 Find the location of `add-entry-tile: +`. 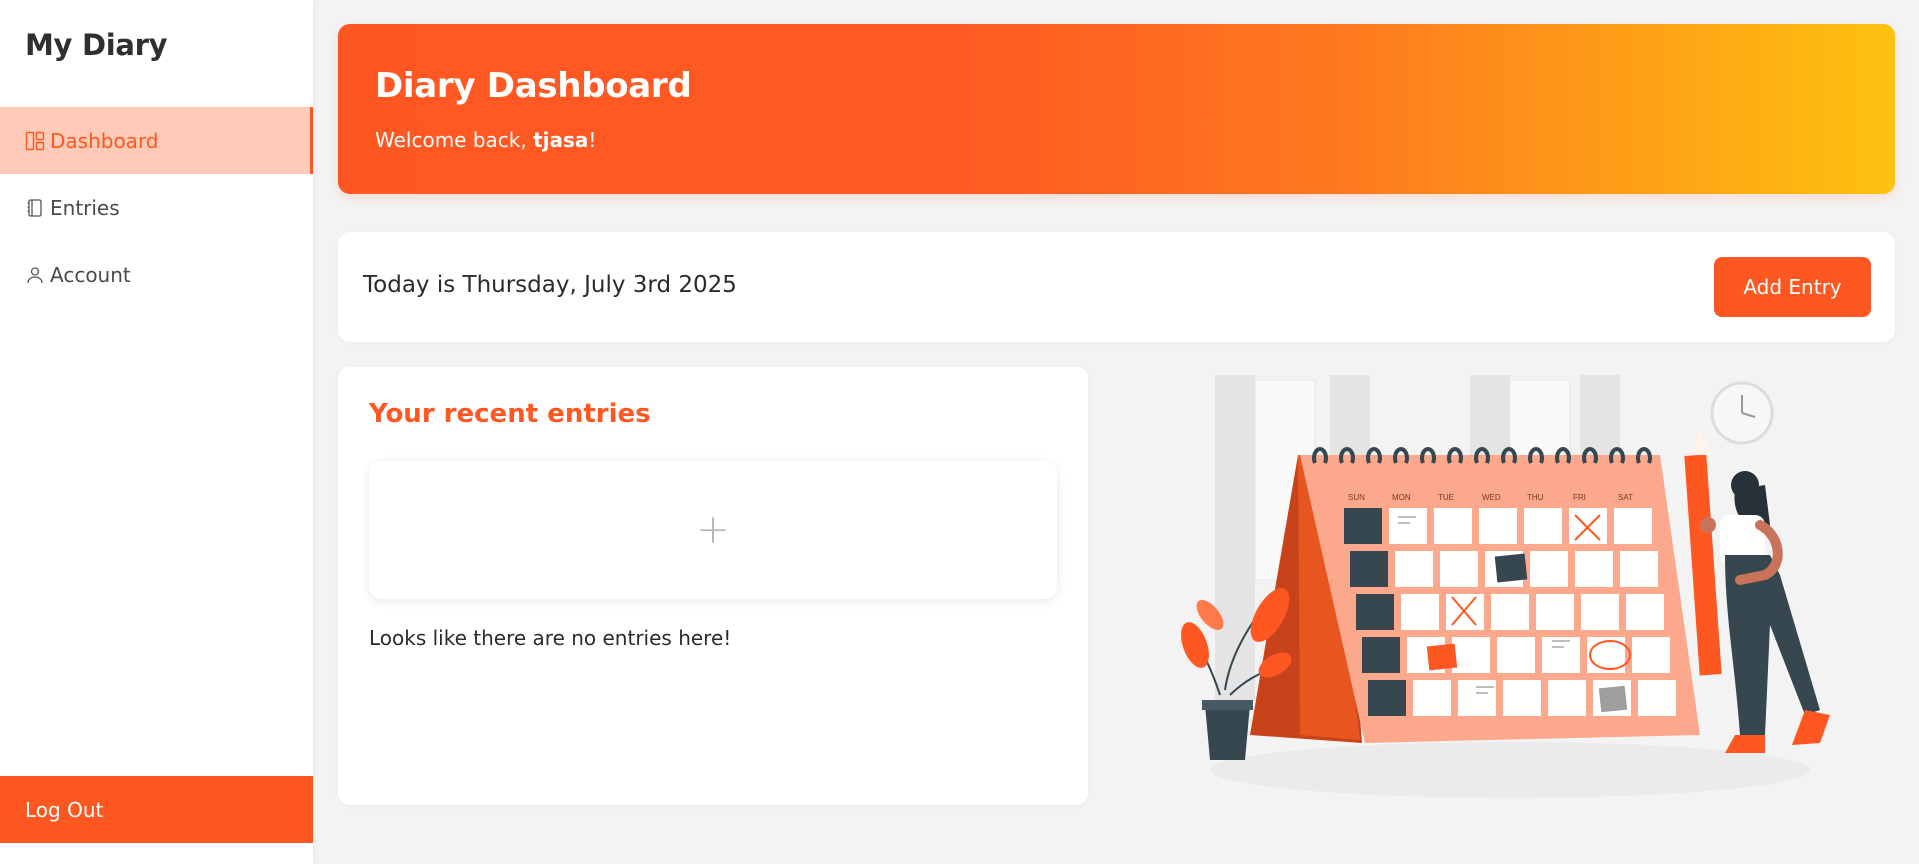

add-entry-tile: + is located at coordinates (713, 530).